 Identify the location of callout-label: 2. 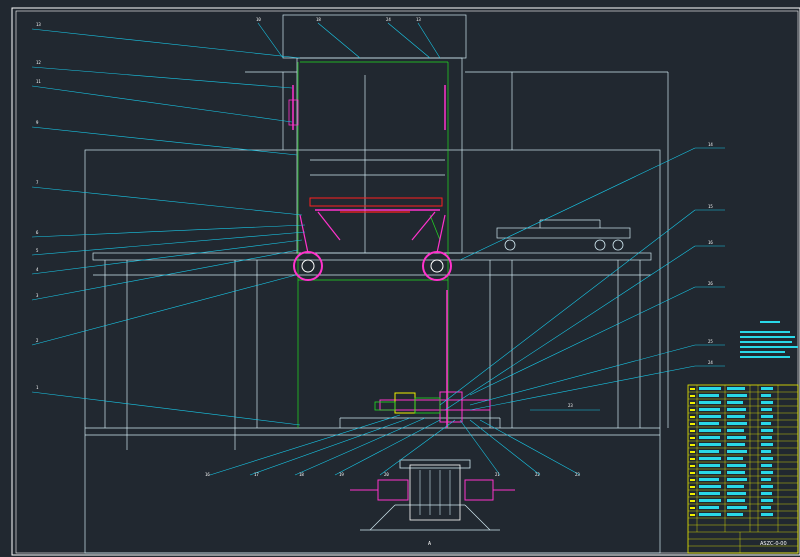
(37, 340).